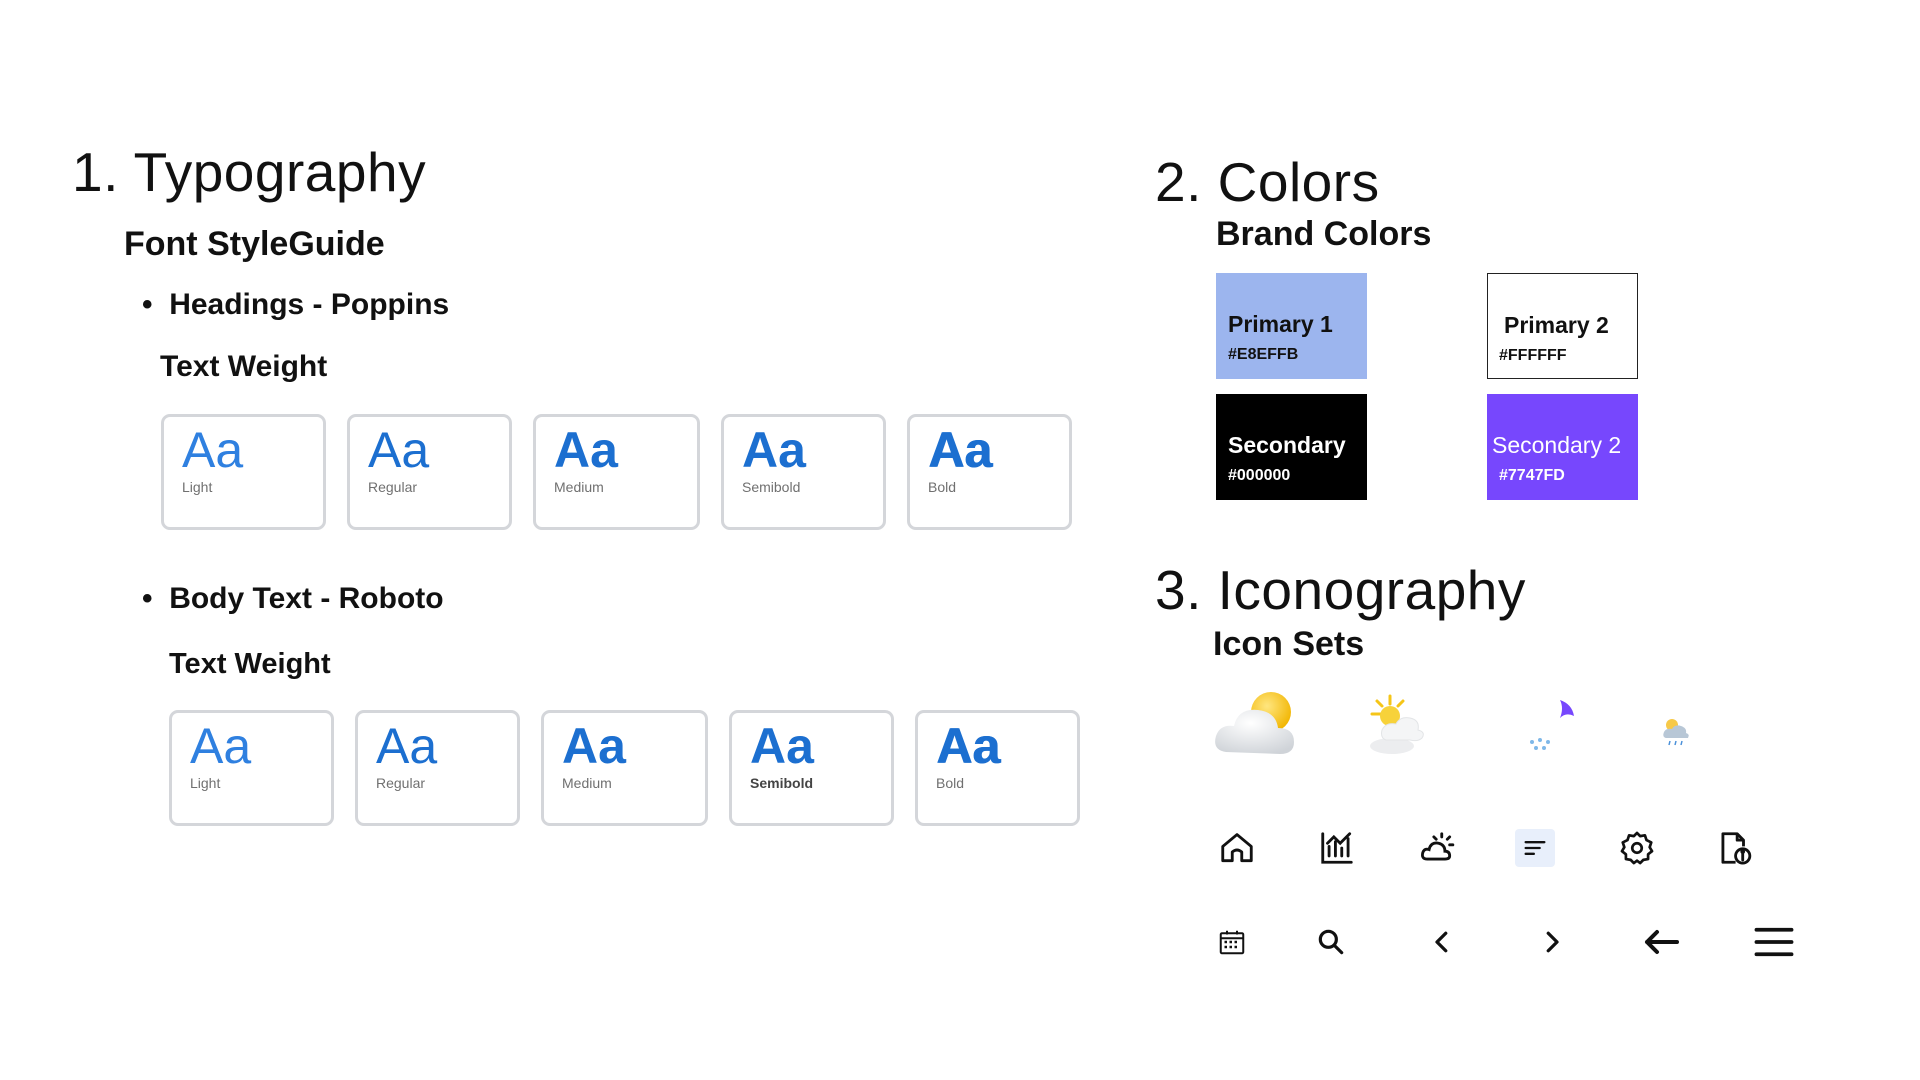  What do you see at coordinates (205, 783) in the screenshot?
I see `body-weight-label: Light` at bounding box center [205, 783].